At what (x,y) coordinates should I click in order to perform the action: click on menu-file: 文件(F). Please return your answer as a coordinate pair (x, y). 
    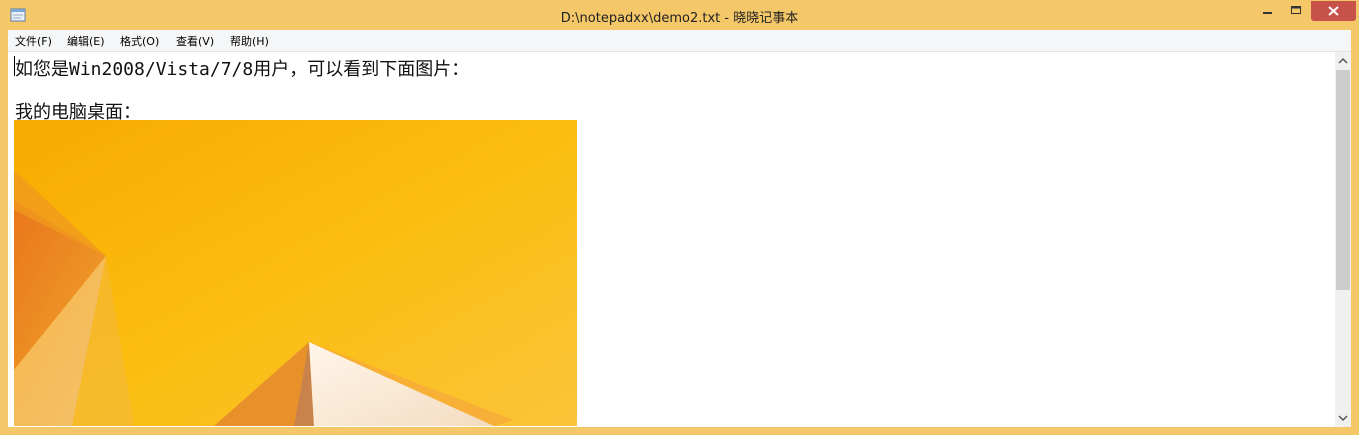
    Looking at the image, I should click on (33, 41).